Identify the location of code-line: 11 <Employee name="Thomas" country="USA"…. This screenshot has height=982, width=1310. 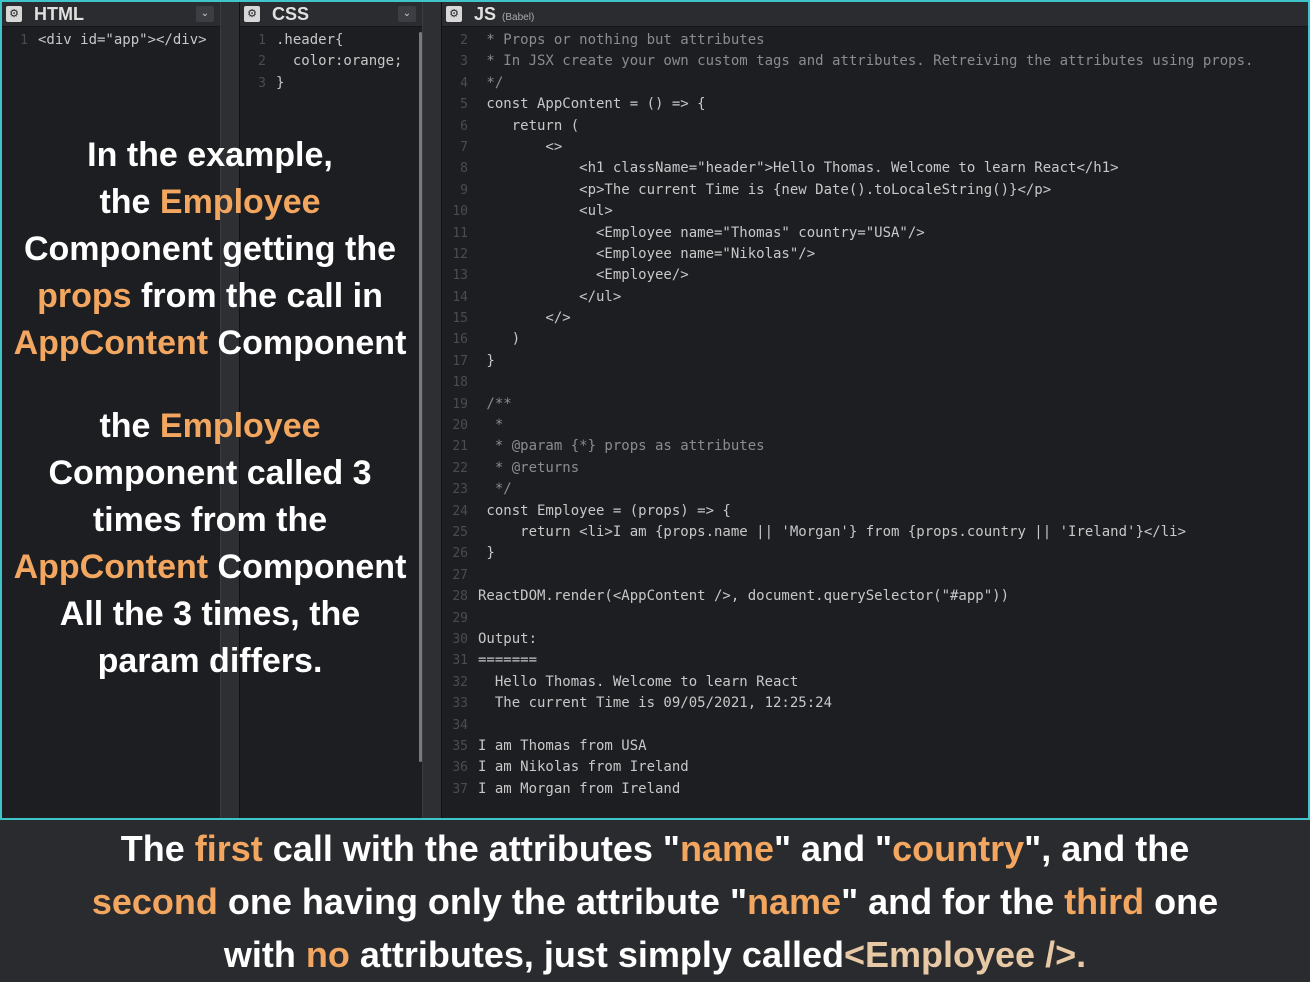
(847, 233).